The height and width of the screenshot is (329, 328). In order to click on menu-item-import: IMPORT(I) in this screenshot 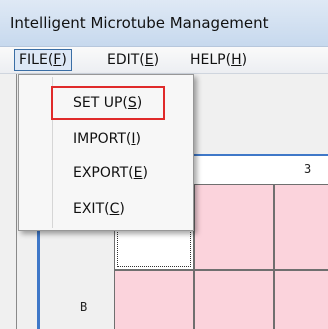, I will do `click(107, 139)`.